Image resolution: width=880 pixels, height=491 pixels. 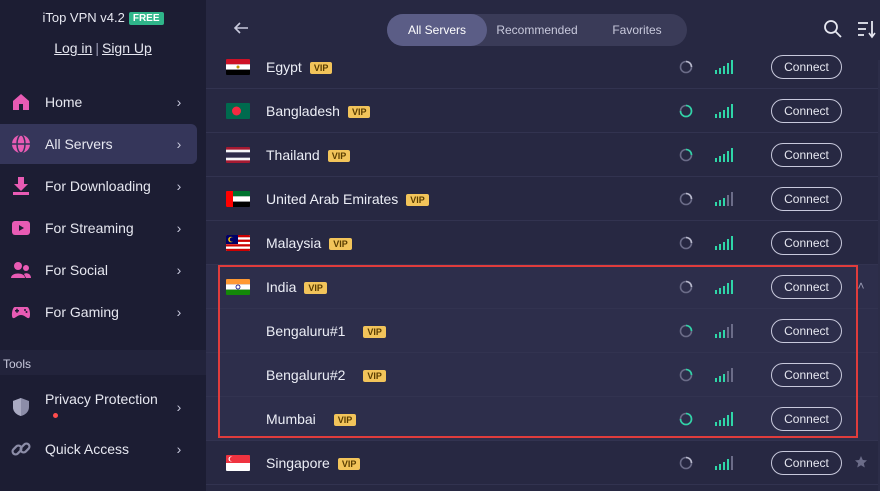 I want to click on server-name: Bengaluru#2 VIP, so click(x=326, y=375).